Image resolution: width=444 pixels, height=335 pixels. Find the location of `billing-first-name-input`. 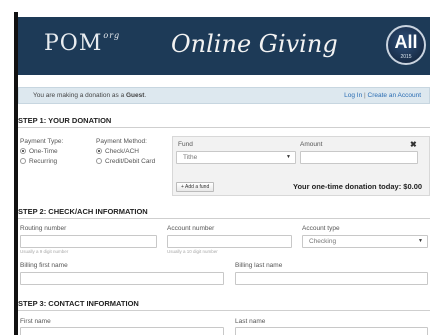

billing-first-name-input is located at coordinates (122, 278).